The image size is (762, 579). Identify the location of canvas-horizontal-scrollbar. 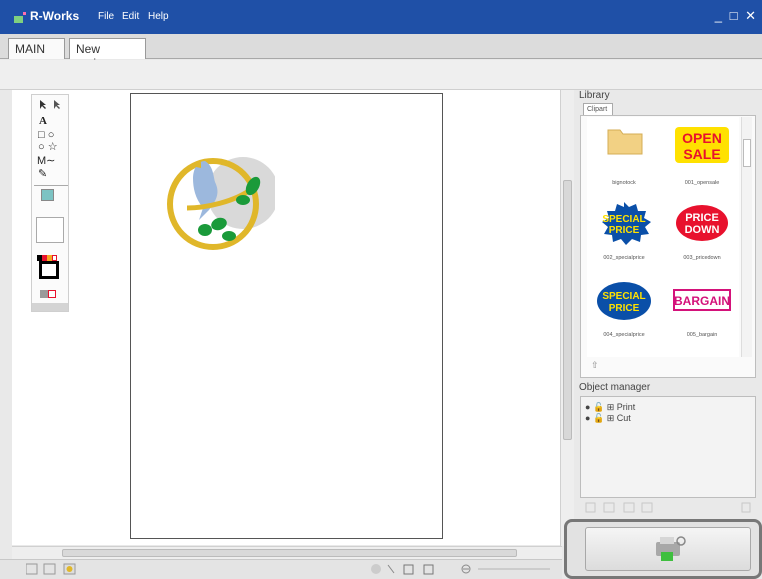
(287, 552).